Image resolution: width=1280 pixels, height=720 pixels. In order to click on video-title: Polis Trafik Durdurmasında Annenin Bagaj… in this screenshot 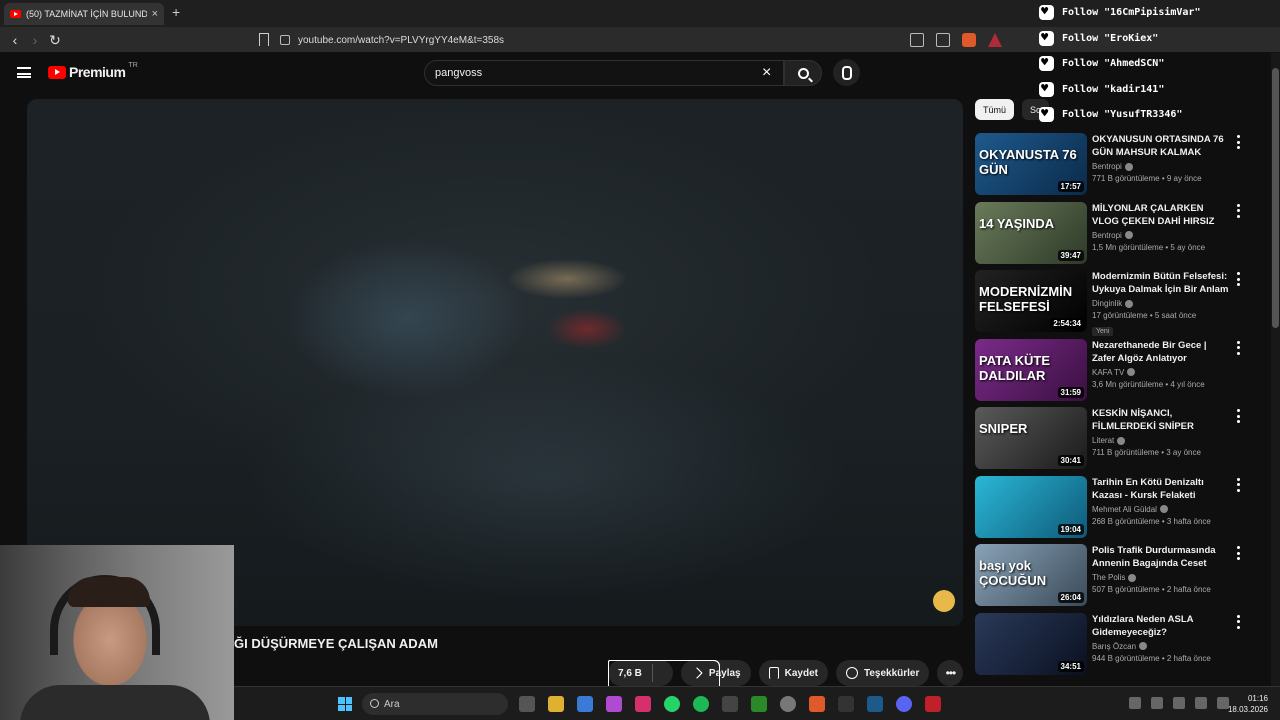, I will do `click(1162, 557)`.